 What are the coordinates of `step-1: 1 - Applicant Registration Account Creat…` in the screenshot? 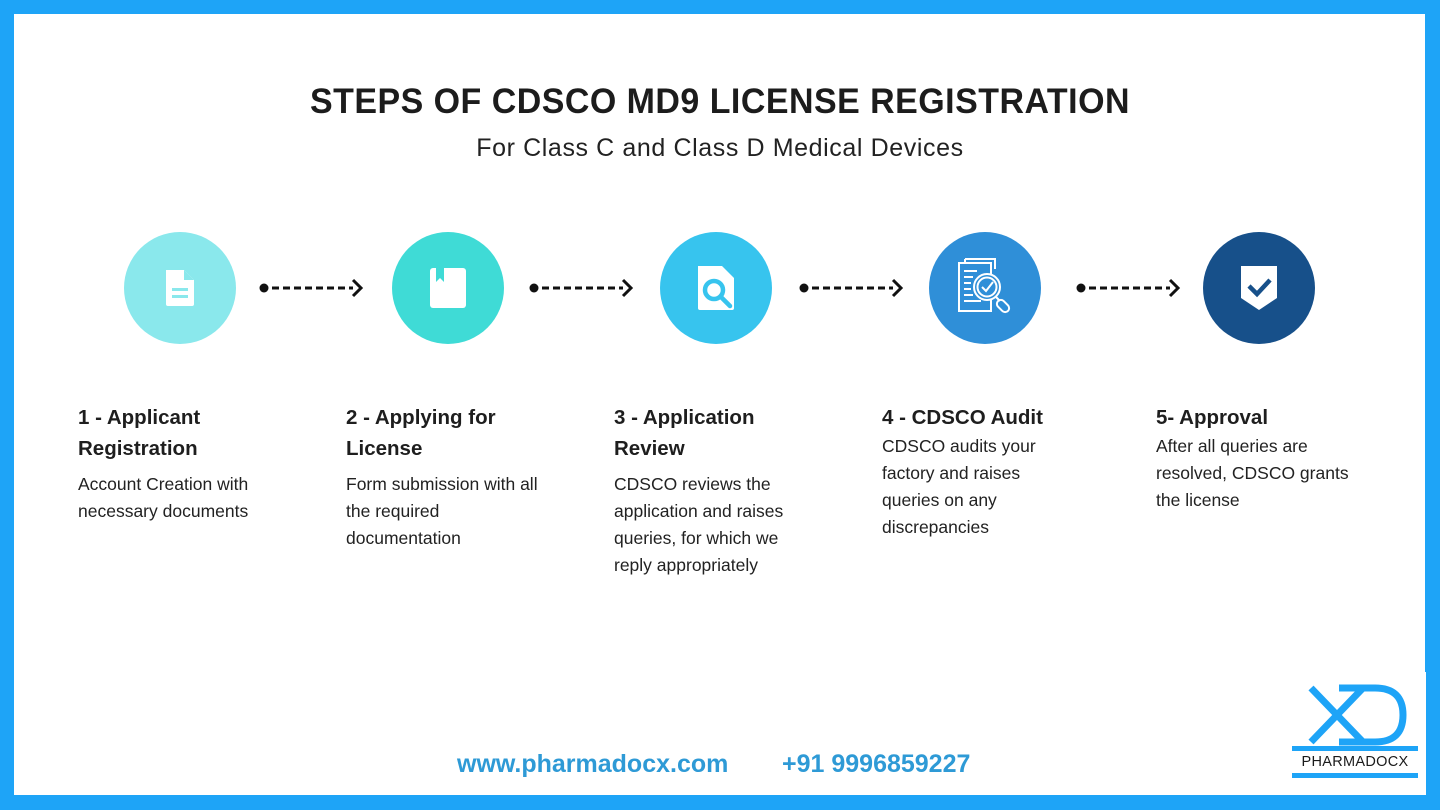 It's located at (188, 463).